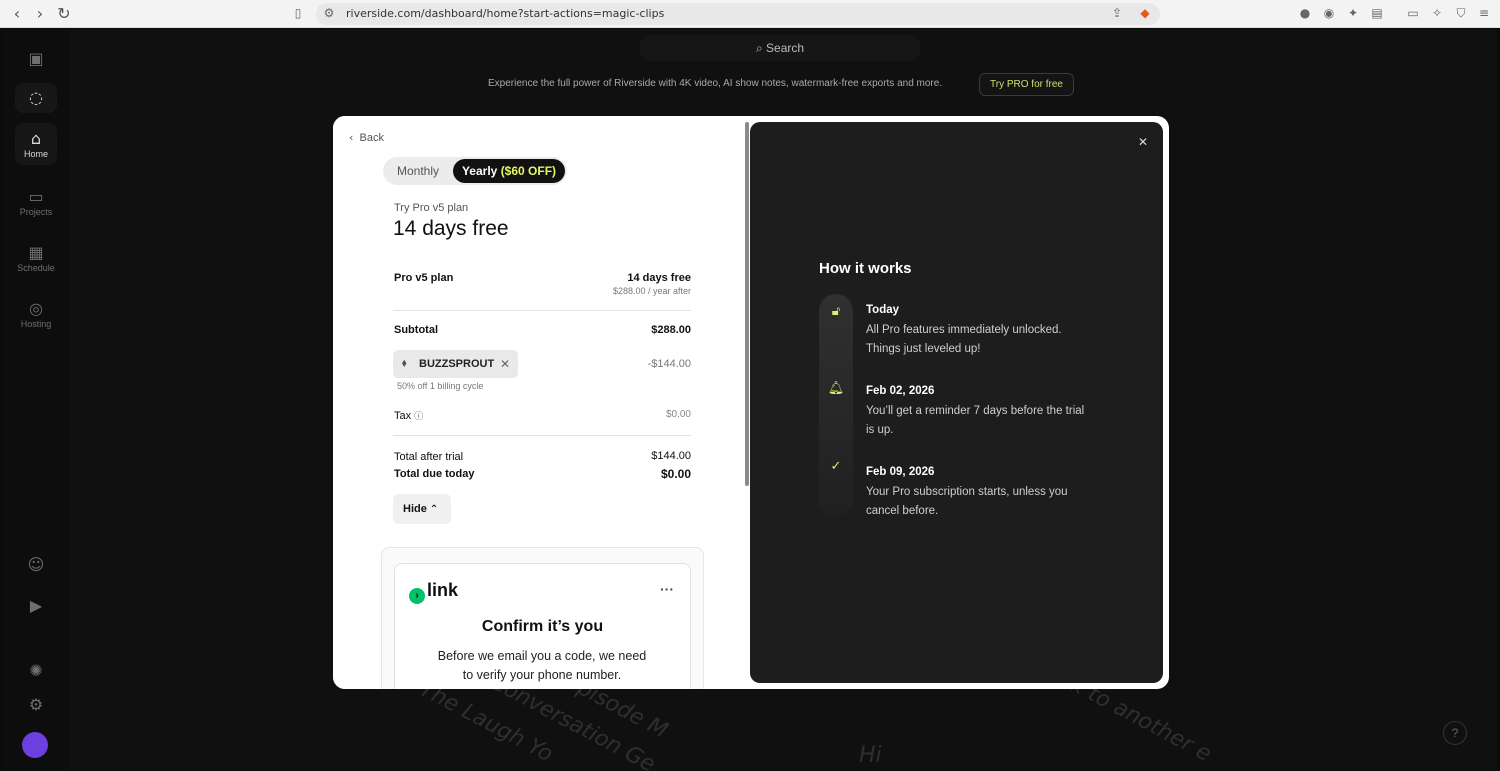  What do you see at coordinates (505, 364) in the screenshot?
I see `remove-coupon-icon: ✕` at bounding box center [505, 364].